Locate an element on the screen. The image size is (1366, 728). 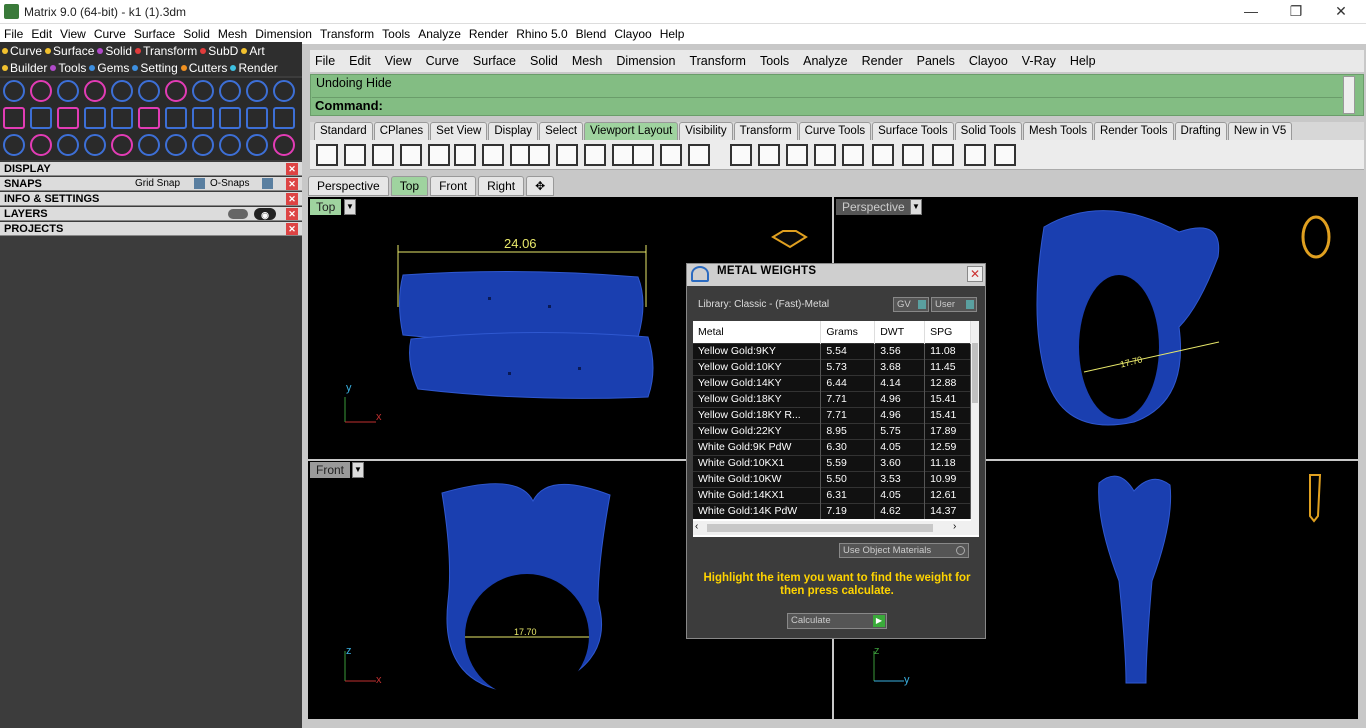
display-section: DISPLAY ✕ is located at coordinates (151, 169).